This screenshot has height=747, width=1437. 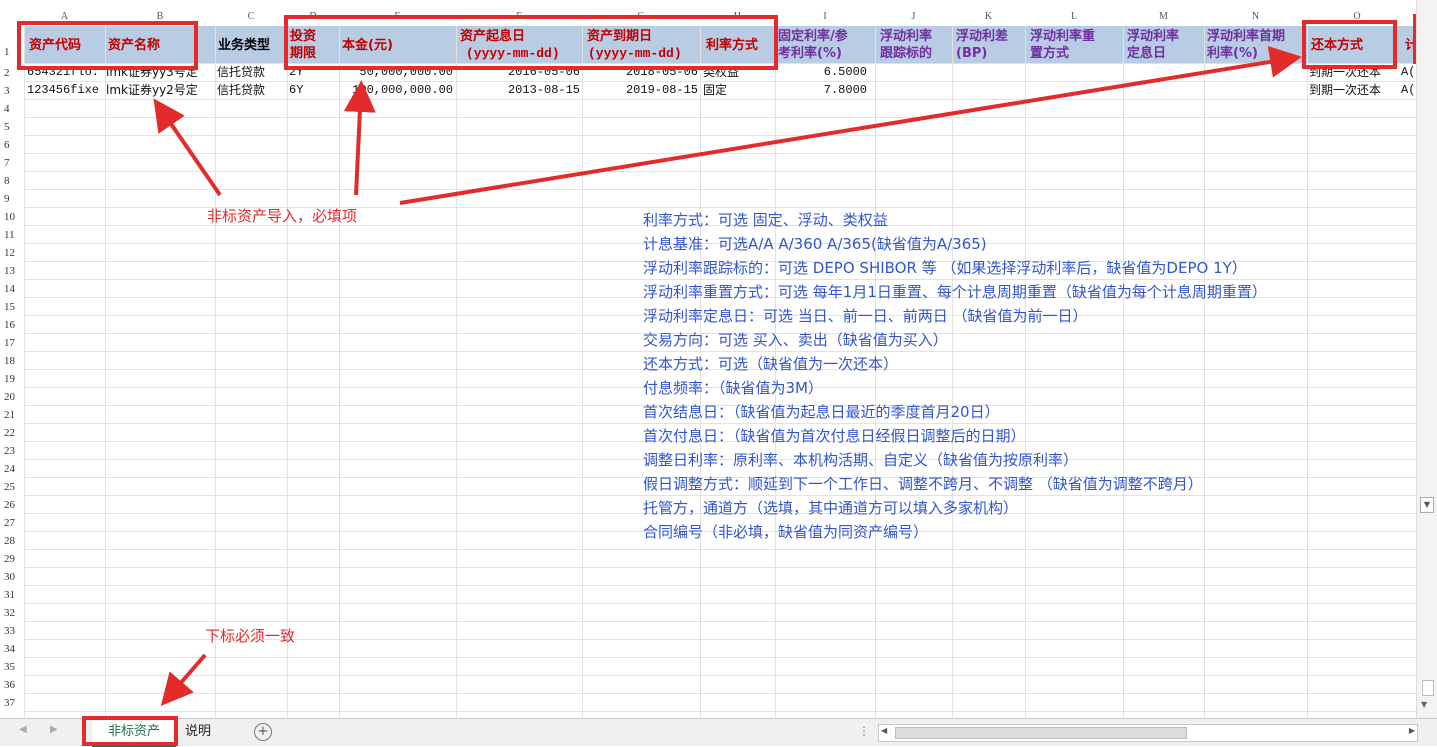 What do you see at coordinates (795, 340) in the screenshot?
I see `instruction-line: 交易方向：可选 买入、卖出（缺省值为买入）` at bounding box center [795, 340].